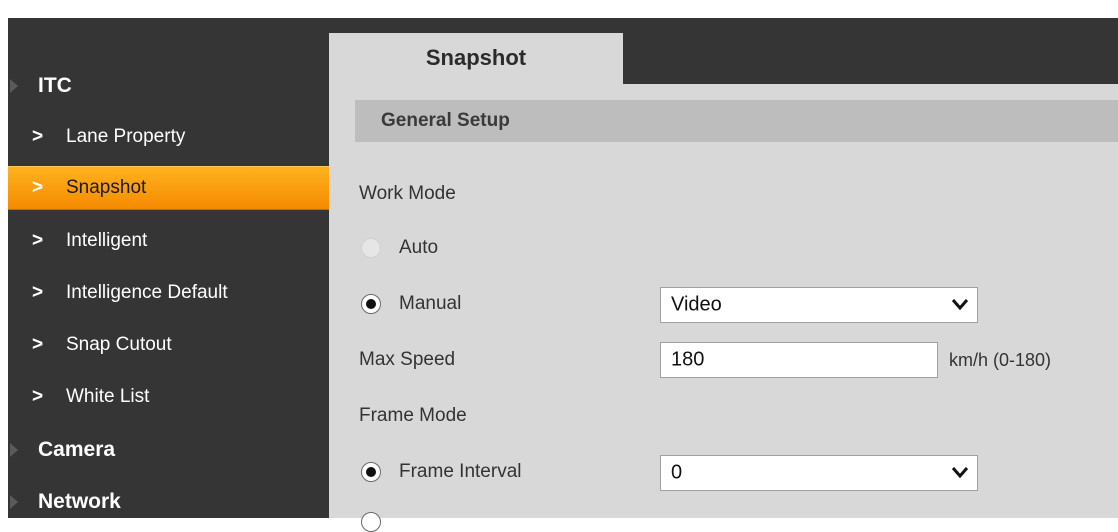 The height and width of the screenshot is (532, 1118). I want to click on manual-mode-select-value: Video, so click(696, 304).